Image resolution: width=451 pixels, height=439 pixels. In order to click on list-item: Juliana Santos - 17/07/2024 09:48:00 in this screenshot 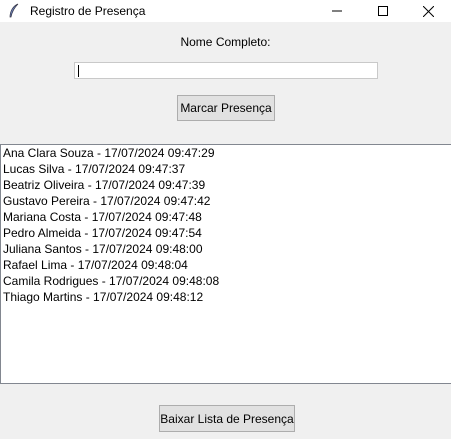, I will do `click(226, 249)`.